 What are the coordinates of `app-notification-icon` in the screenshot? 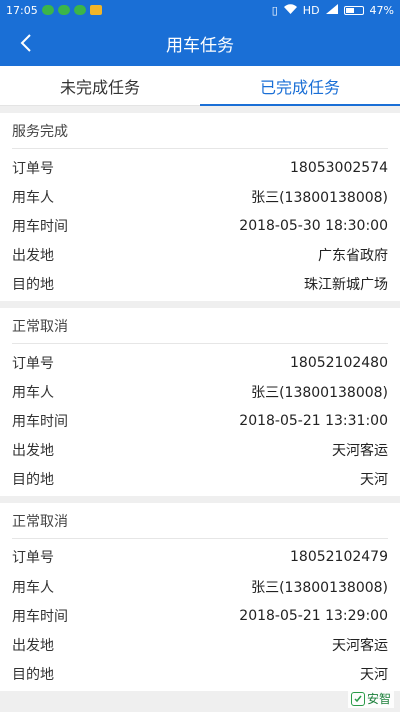 It's located at (95, 10).